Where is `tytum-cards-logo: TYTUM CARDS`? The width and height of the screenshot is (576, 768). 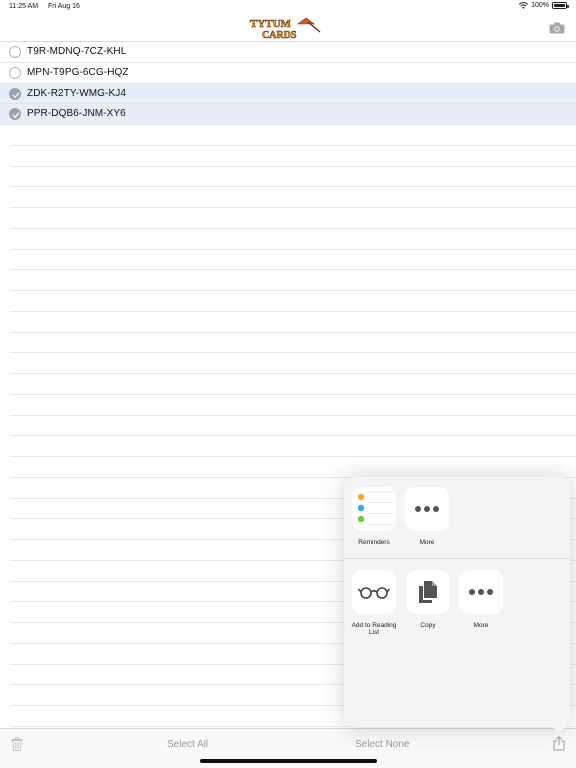 tytum-cards-logo: TYTUM CARDS is located at coordinates (285, 28).